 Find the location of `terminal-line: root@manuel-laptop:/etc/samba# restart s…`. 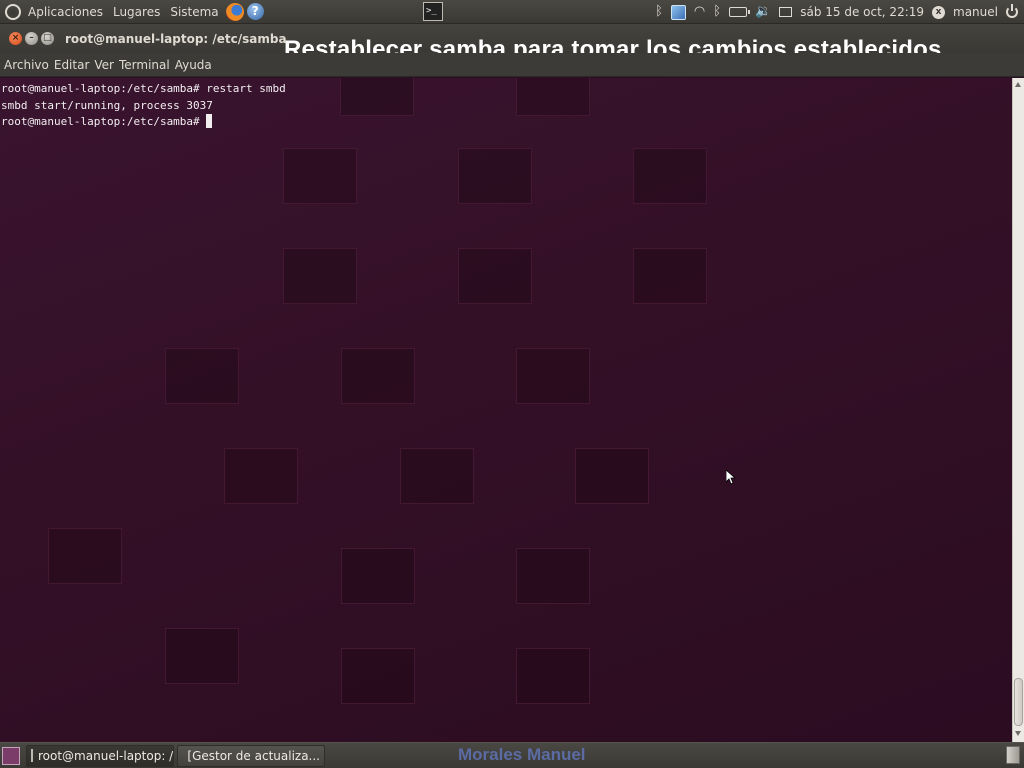

terminal-line: root@manuel-laptop:/etc/samba# restart s… is located at coordinates (143, 88).